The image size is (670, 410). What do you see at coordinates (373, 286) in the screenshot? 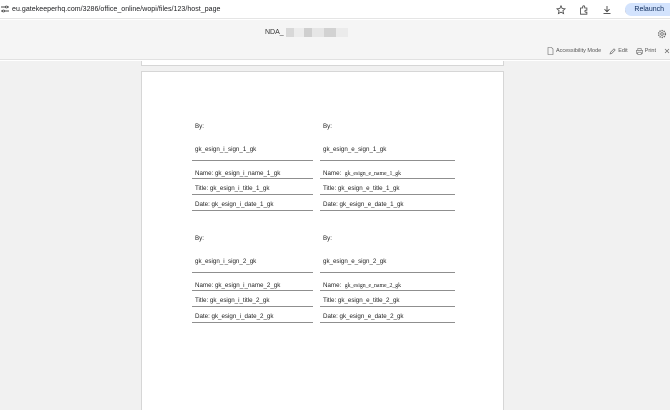
I see `external-name-value-2: gk_esign_e_name_2_gk` at bounding box center [373, 286].